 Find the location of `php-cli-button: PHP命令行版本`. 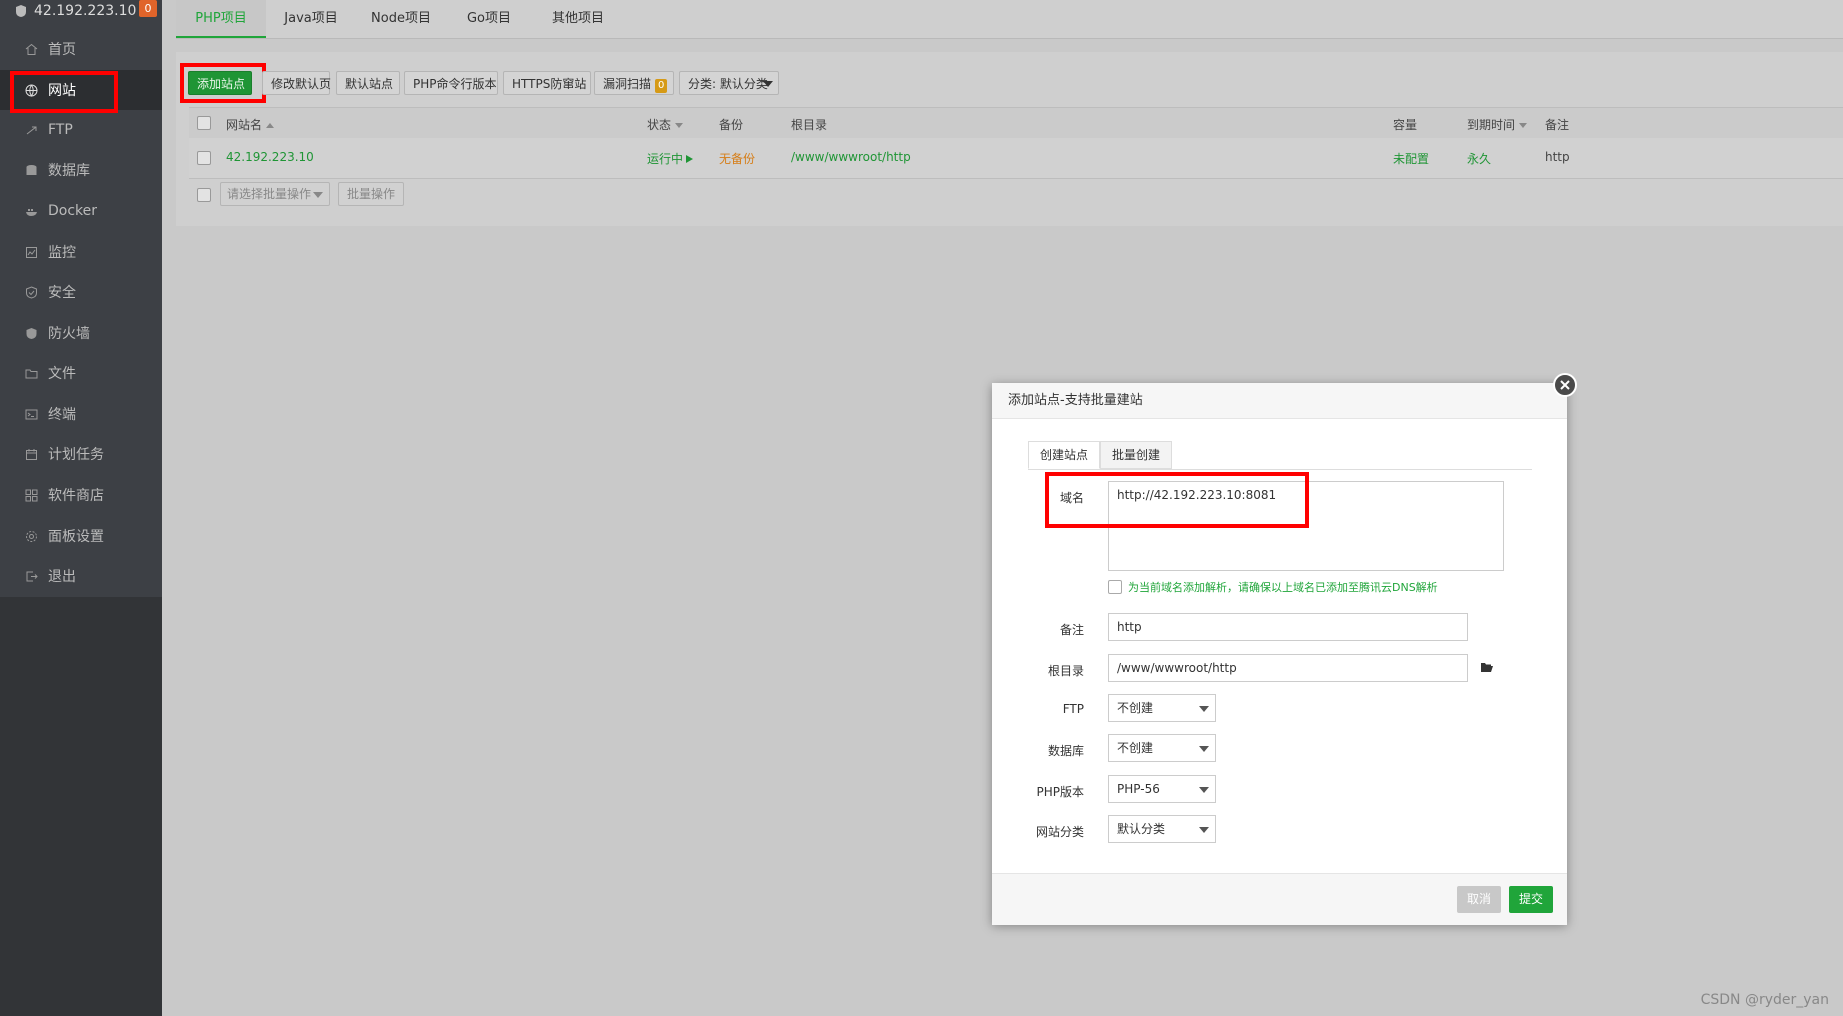

php-cli-button: PHP命令行版本 is located at coordinates (451, 83).